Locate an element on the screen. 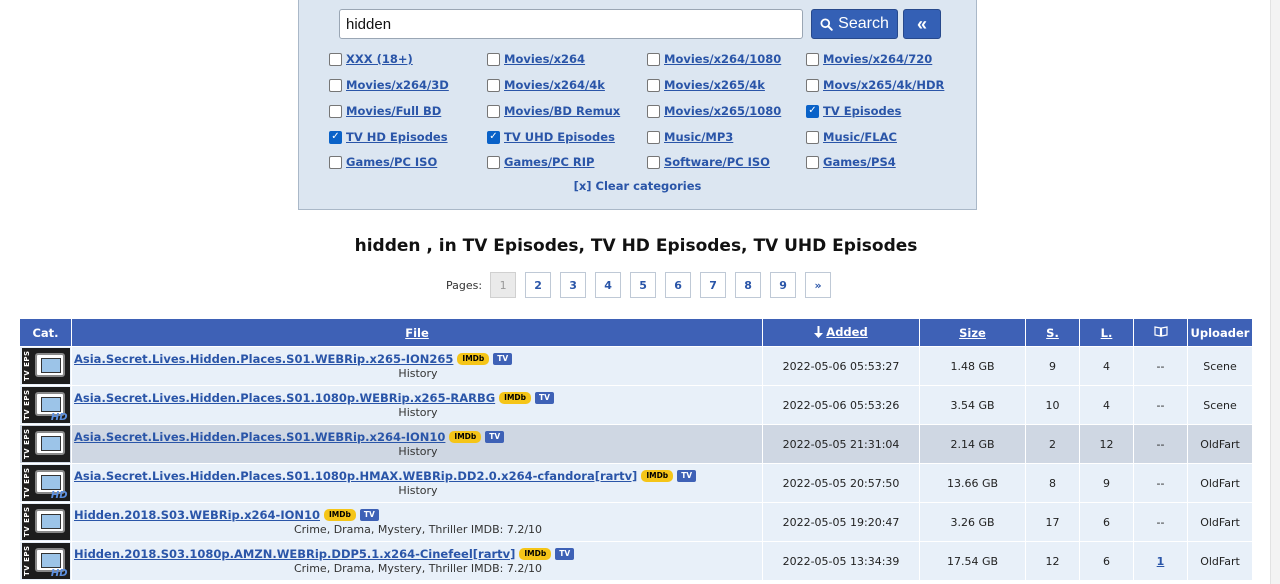  category-option: Movs/x265/4k/HDR is located at coordinates (875, 85).